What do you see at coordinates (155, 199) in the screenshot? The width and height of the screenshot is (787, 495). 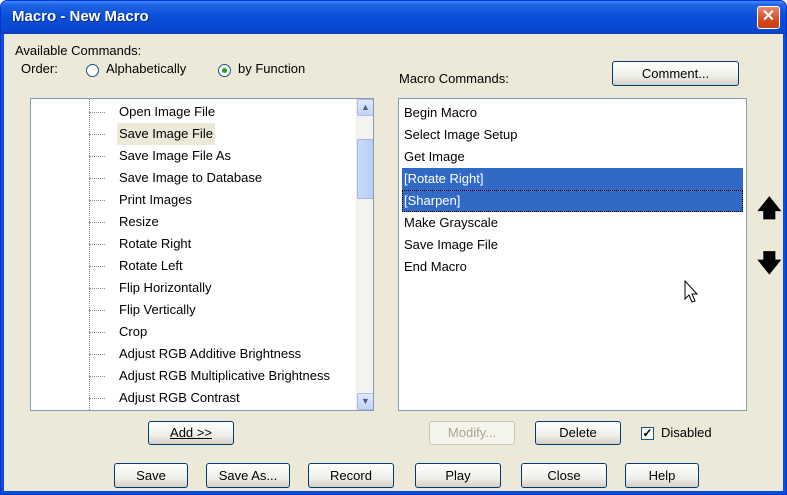 I see `available-command-label: Print Images` at bounding box center [155, 199].